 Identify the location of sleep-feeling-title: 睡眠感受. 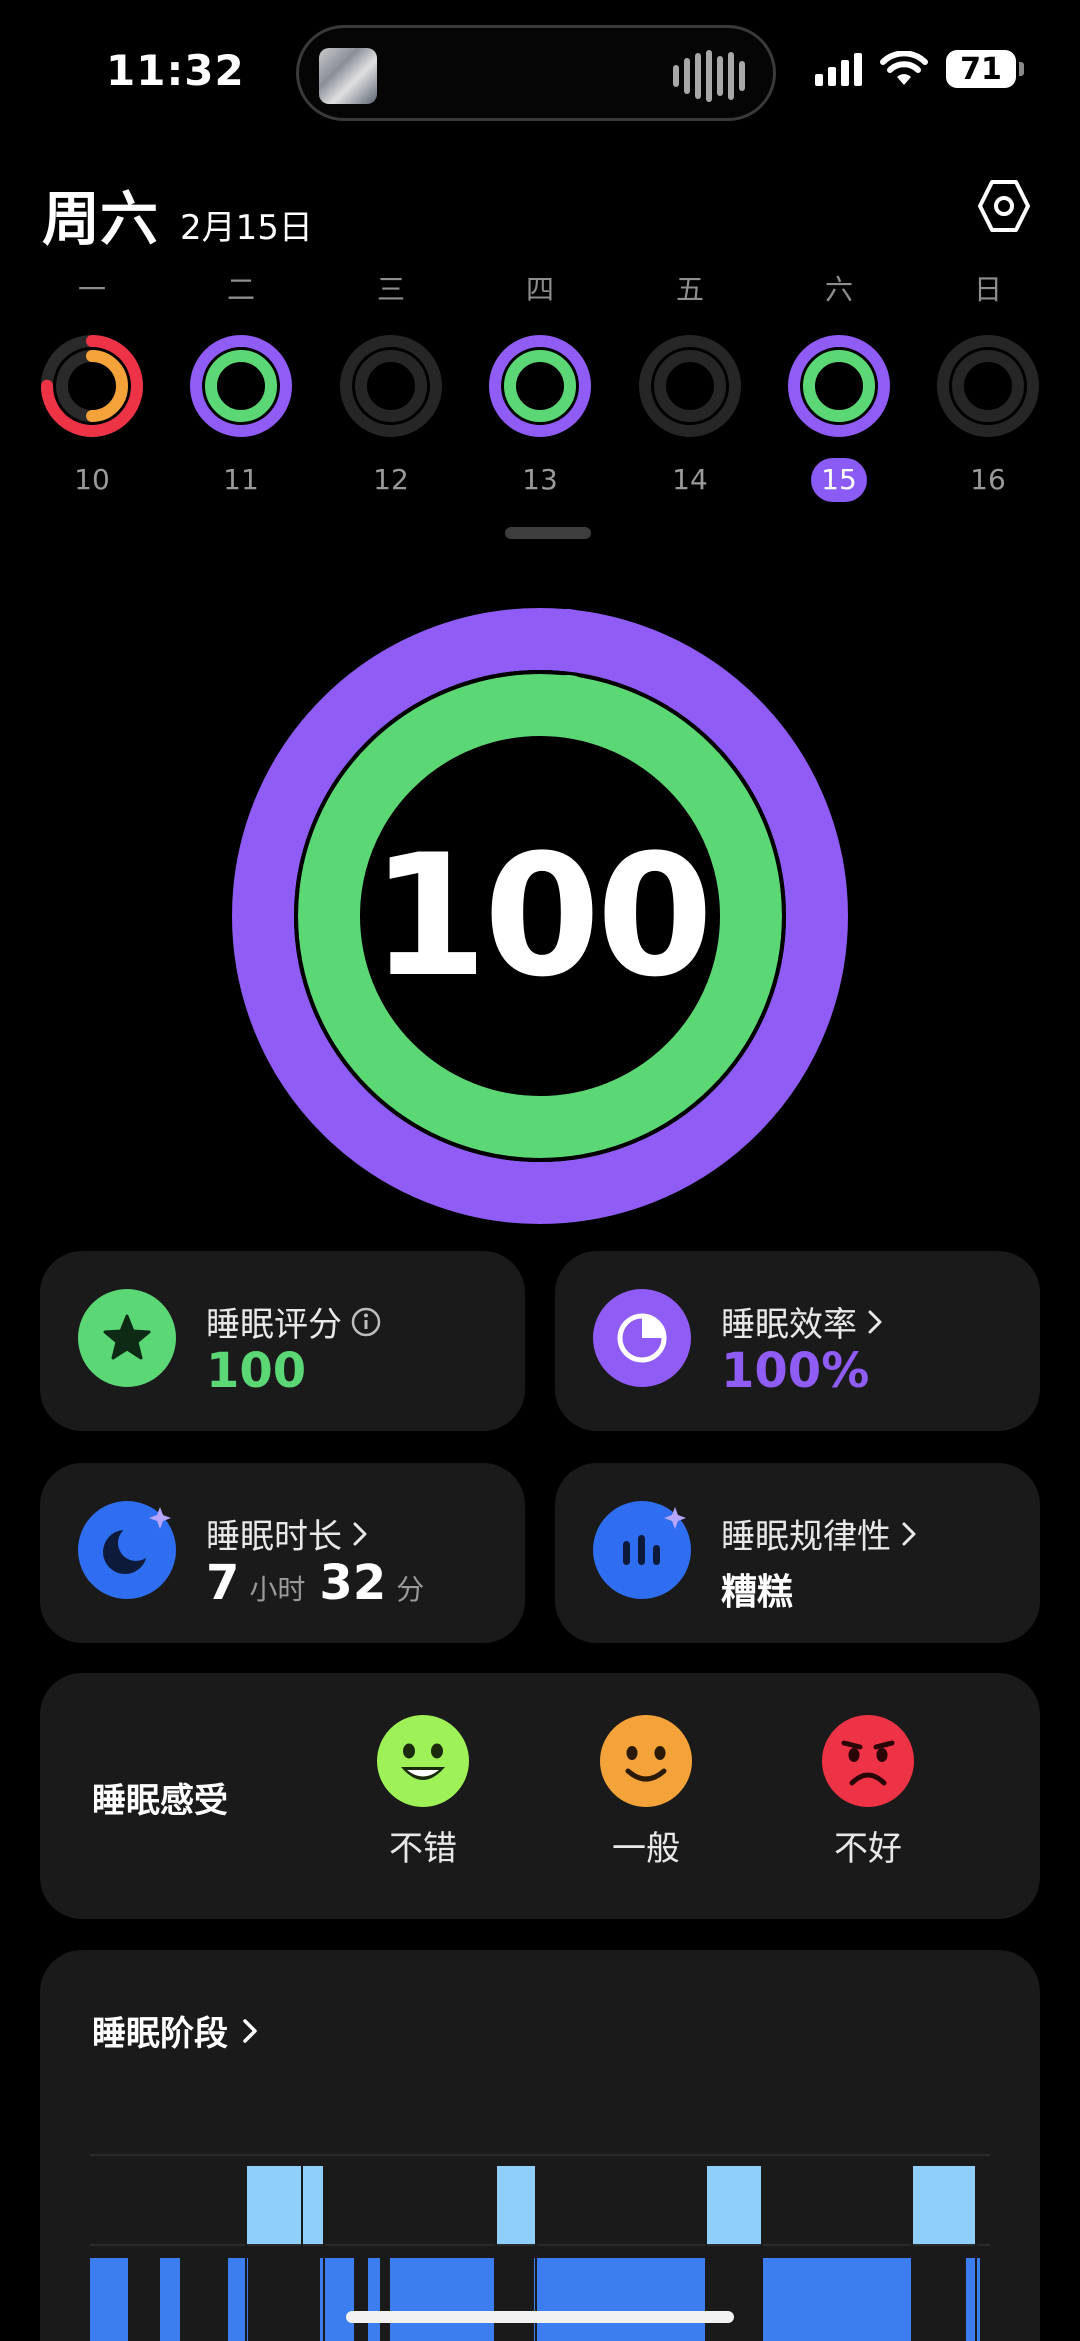
(160, 1801).